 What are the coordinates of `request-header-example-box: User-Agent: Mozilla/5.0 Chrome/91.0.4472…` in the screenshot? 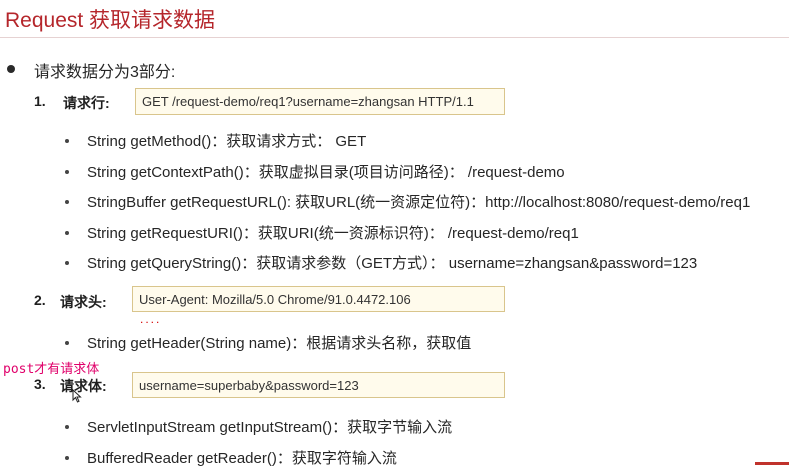 It's located at (318, 299).